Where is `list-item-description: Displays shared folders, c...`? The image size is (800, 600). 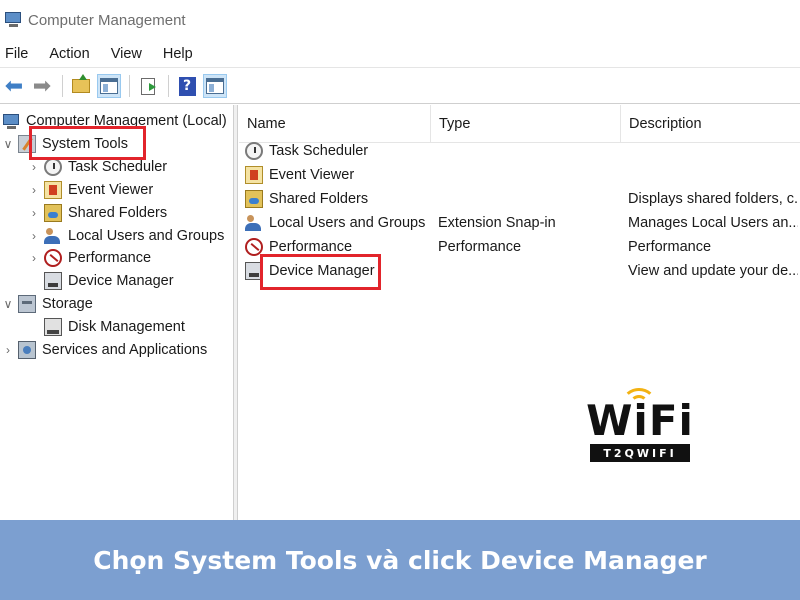 list-item-description: Displays shared folders, c... is located at coordinates (713, 199).